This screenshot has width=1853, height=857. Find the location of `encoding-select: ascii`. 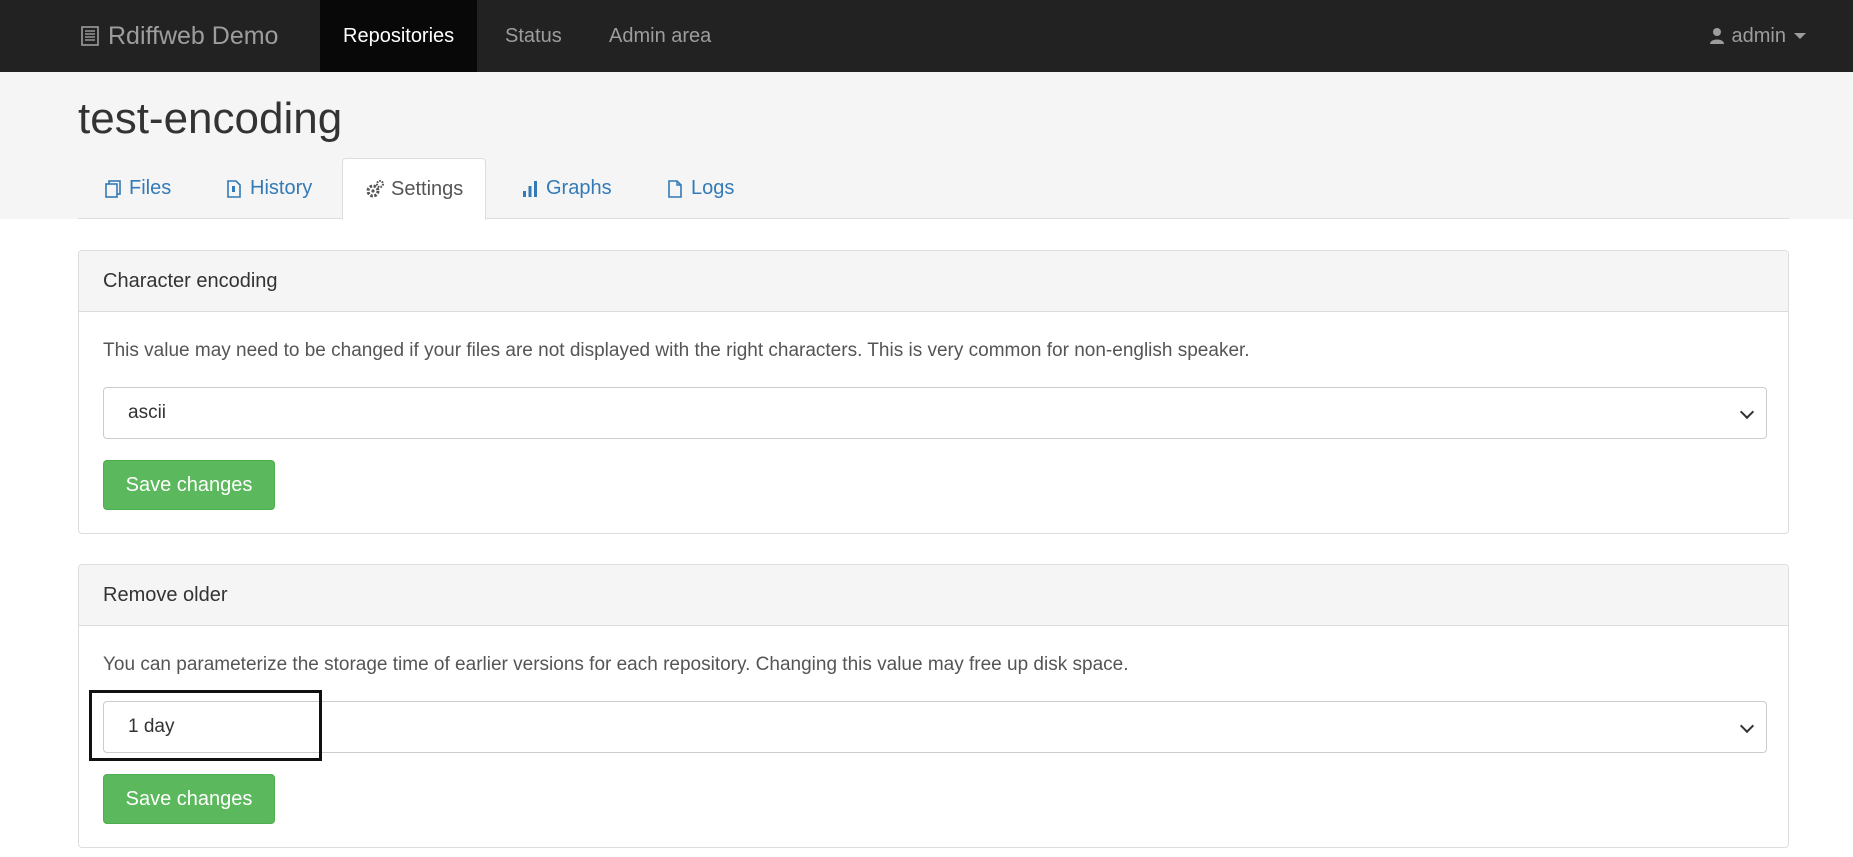

encoding-select: ascii is located at coordinates (935, 413).